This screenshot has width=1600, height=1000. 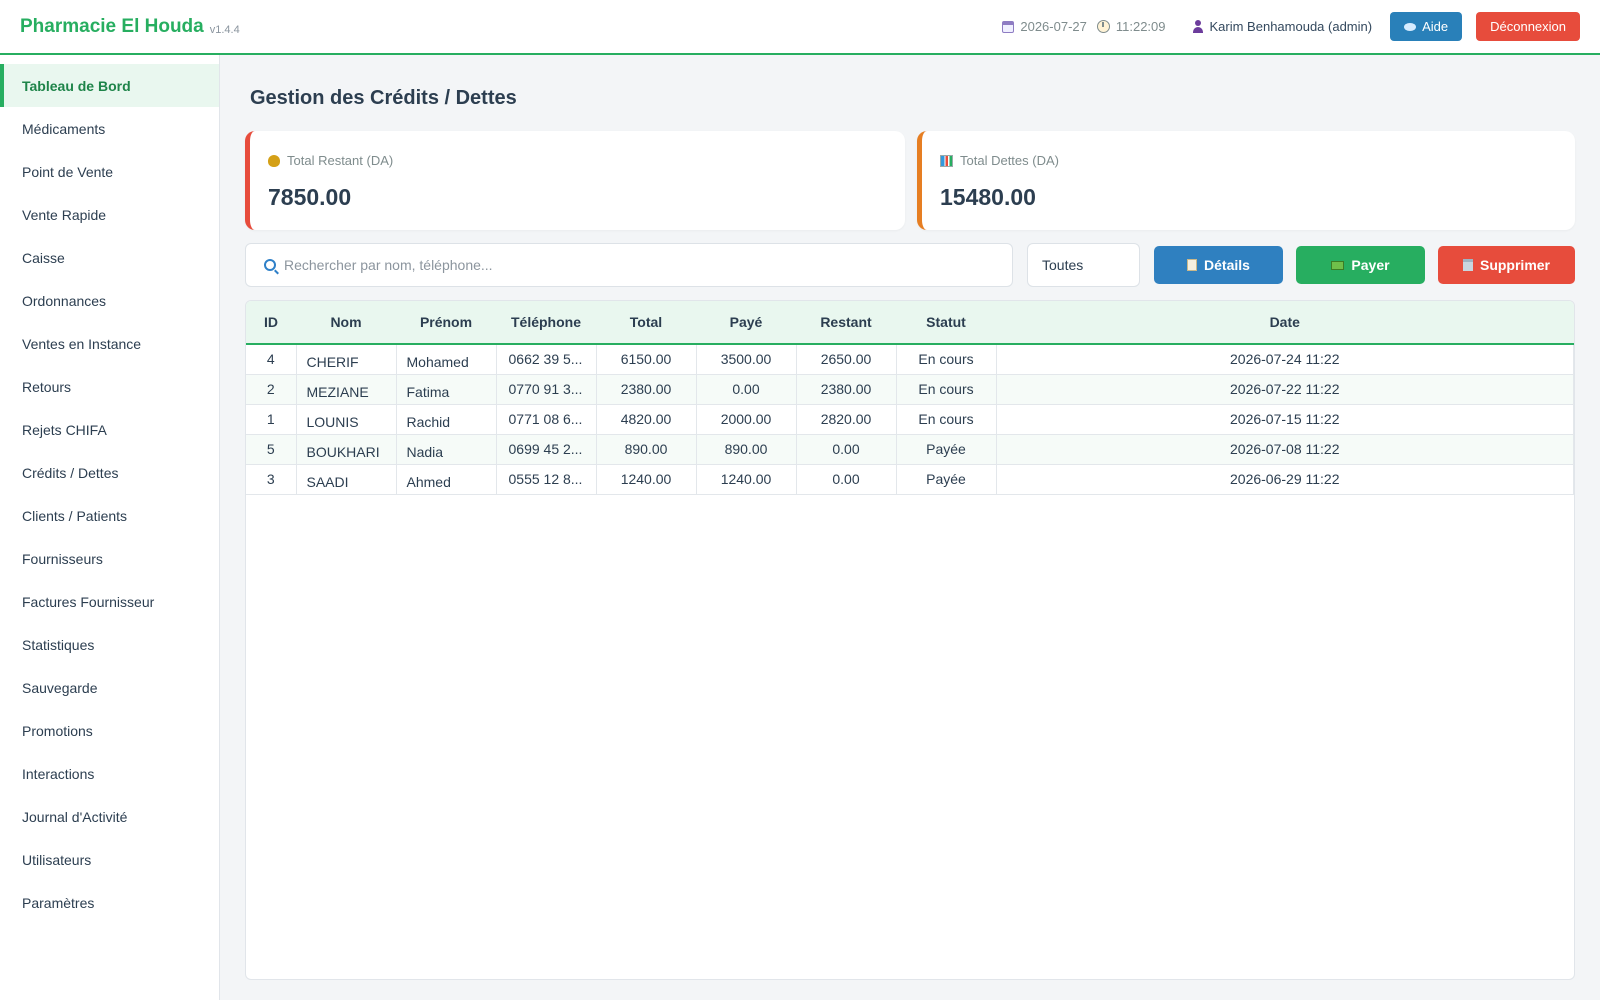 What do you see at coordinates (1192, 265) in the screenshot?
I see `clipboard-icon` at bounding box center [1192, 265].